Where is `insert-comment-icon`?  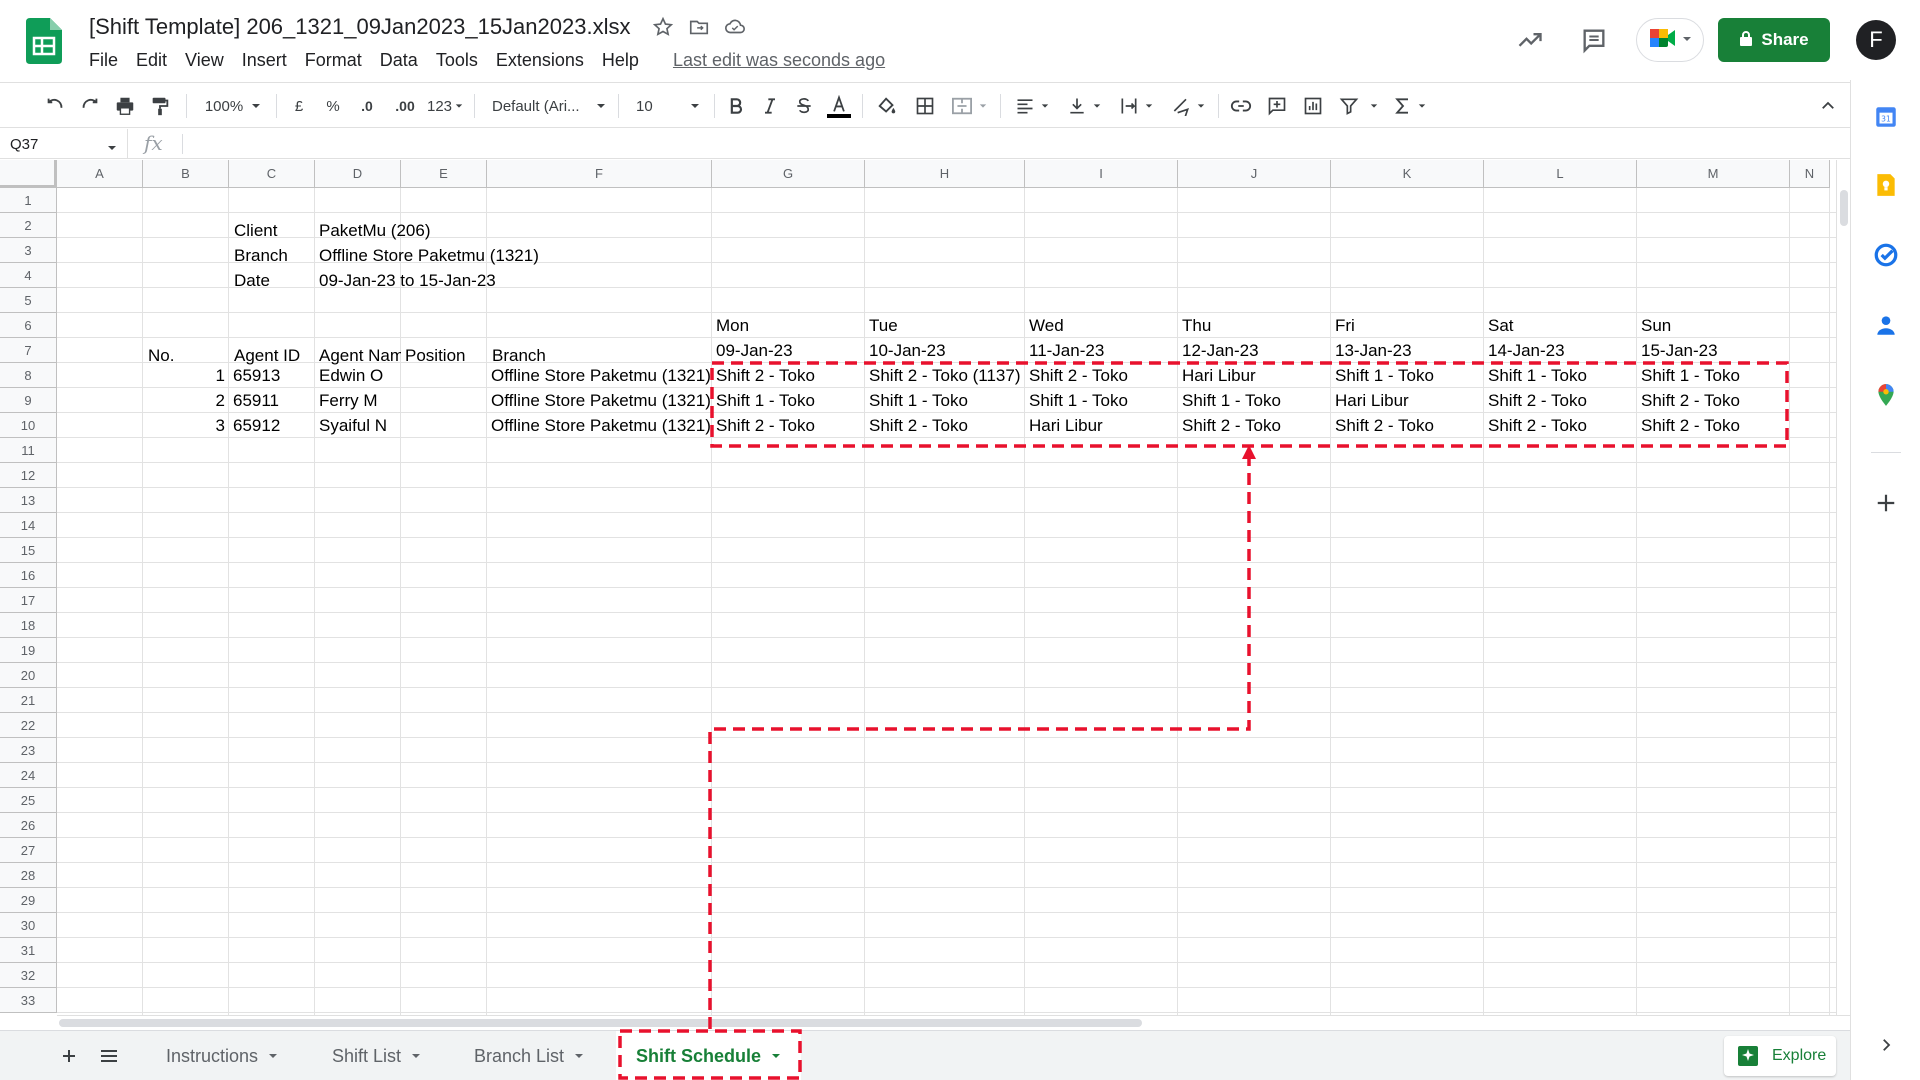 insert-comment-icon is located at coordinates (1277, 106).